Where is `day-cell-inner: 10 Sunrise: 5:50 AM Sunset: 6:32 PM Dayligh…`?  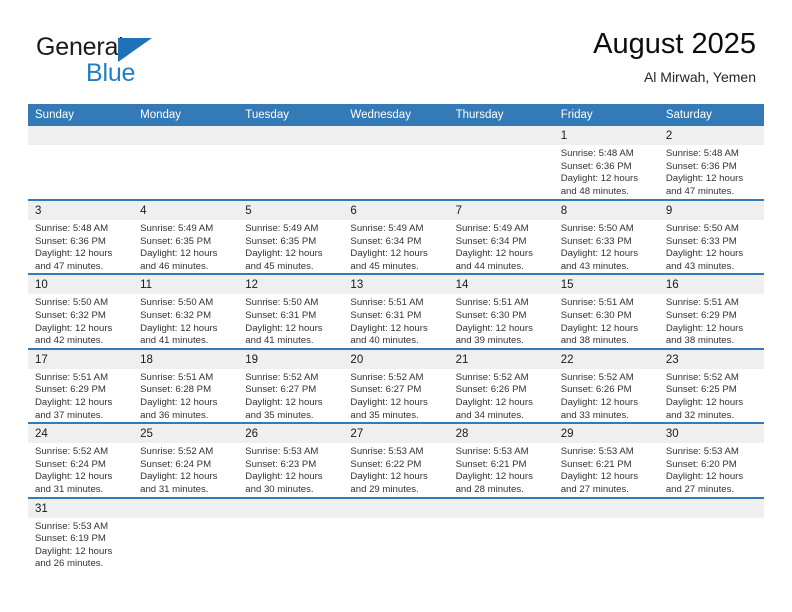 day-cell-inner: 10 Sunrise: 5:50 AM Sunset: 6:32 PM Dayligh… is located at coordinates (81, 311).